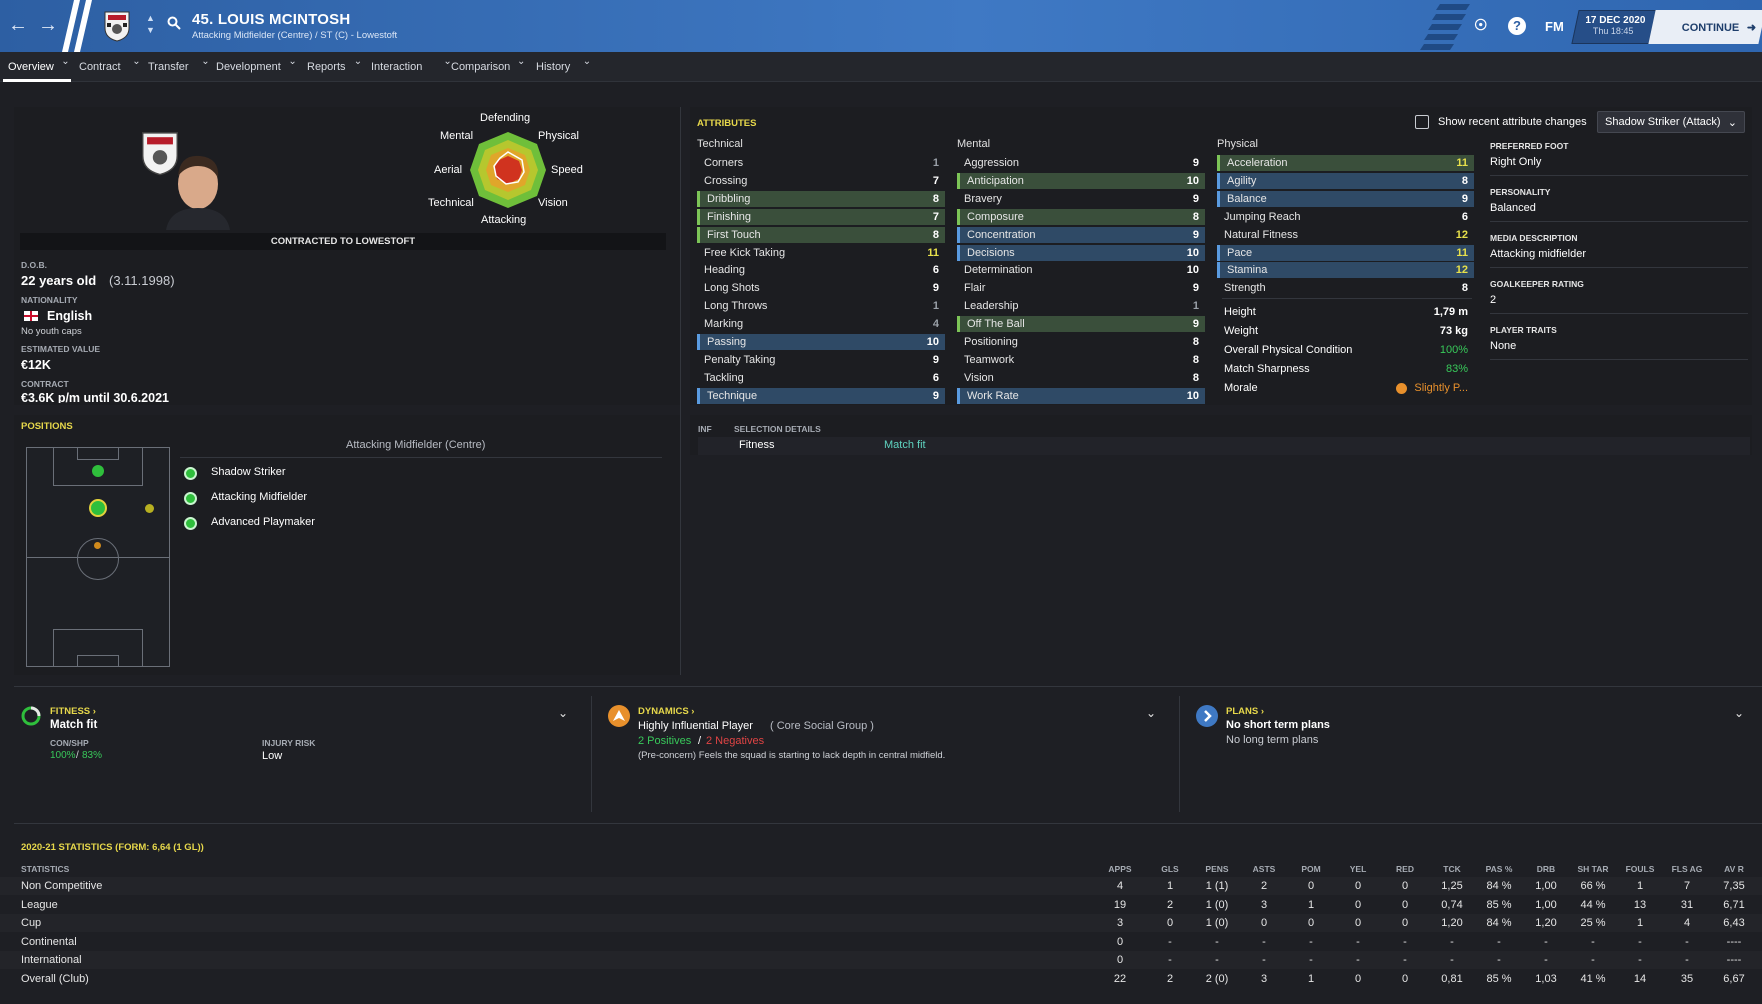  Describe the element at coordinates (326, 67) in the screenshot. I see `tab-reports: Reports` at that location.